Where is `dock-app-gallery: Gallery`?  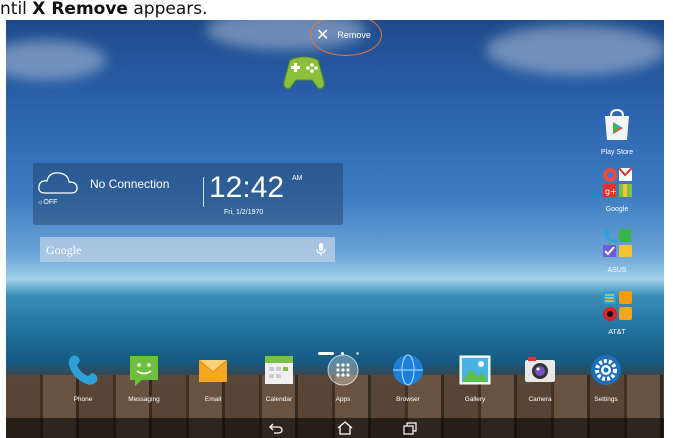 dock-app-gallery: Gallery is located at coordinates (475, 378).